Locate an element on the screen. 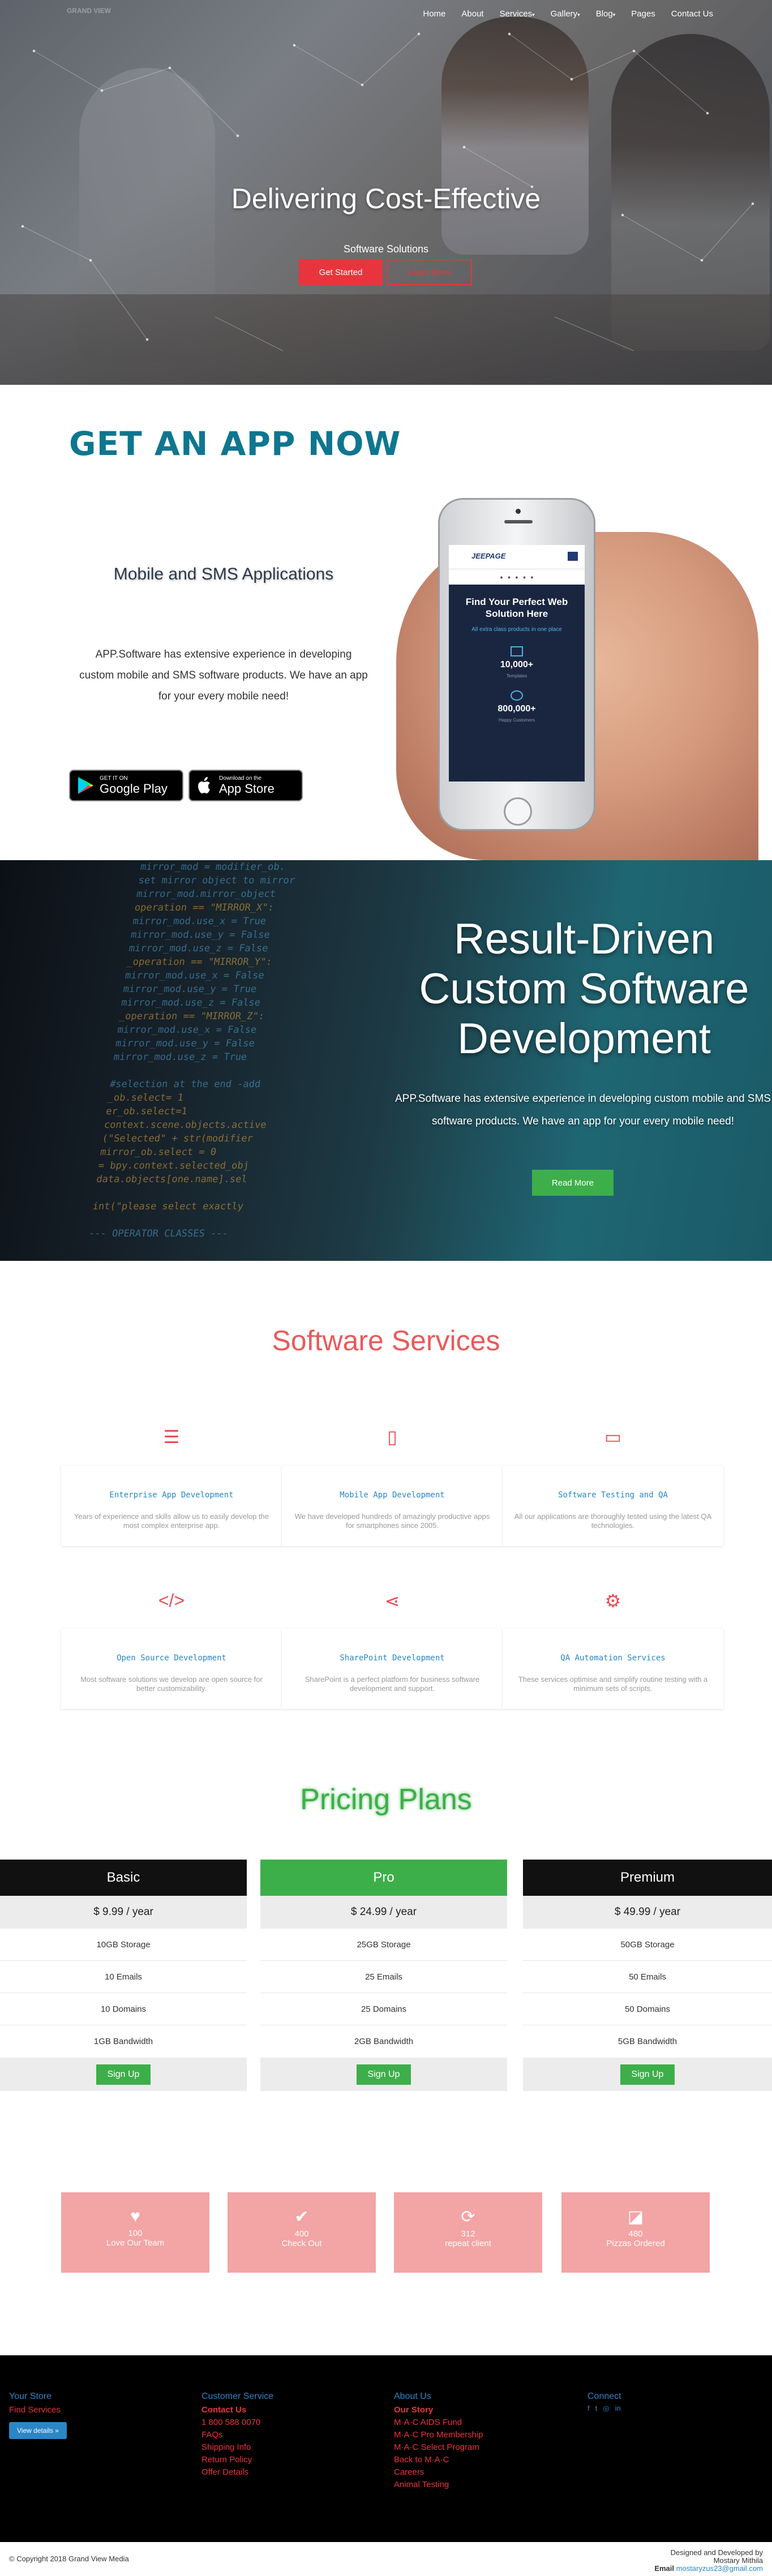 This screenshot has width=772, height=2576. footer-link: Careers is located at coordinates (439, 2473).